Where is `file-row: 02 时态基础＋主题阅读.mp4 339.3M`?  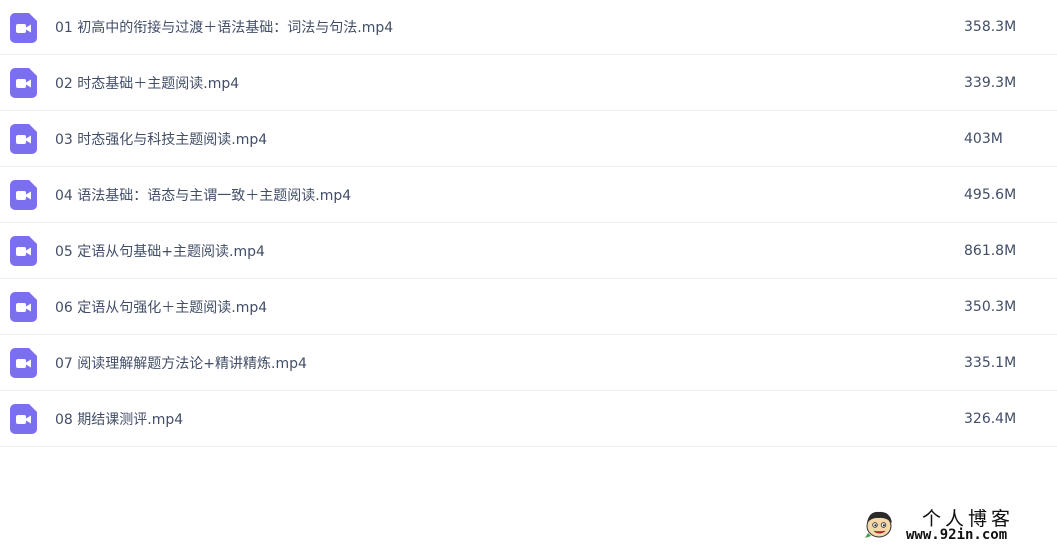 file-row: 02 时态基础＋主题阅读.mp4 339.3M is located at coordinates (528, 83).